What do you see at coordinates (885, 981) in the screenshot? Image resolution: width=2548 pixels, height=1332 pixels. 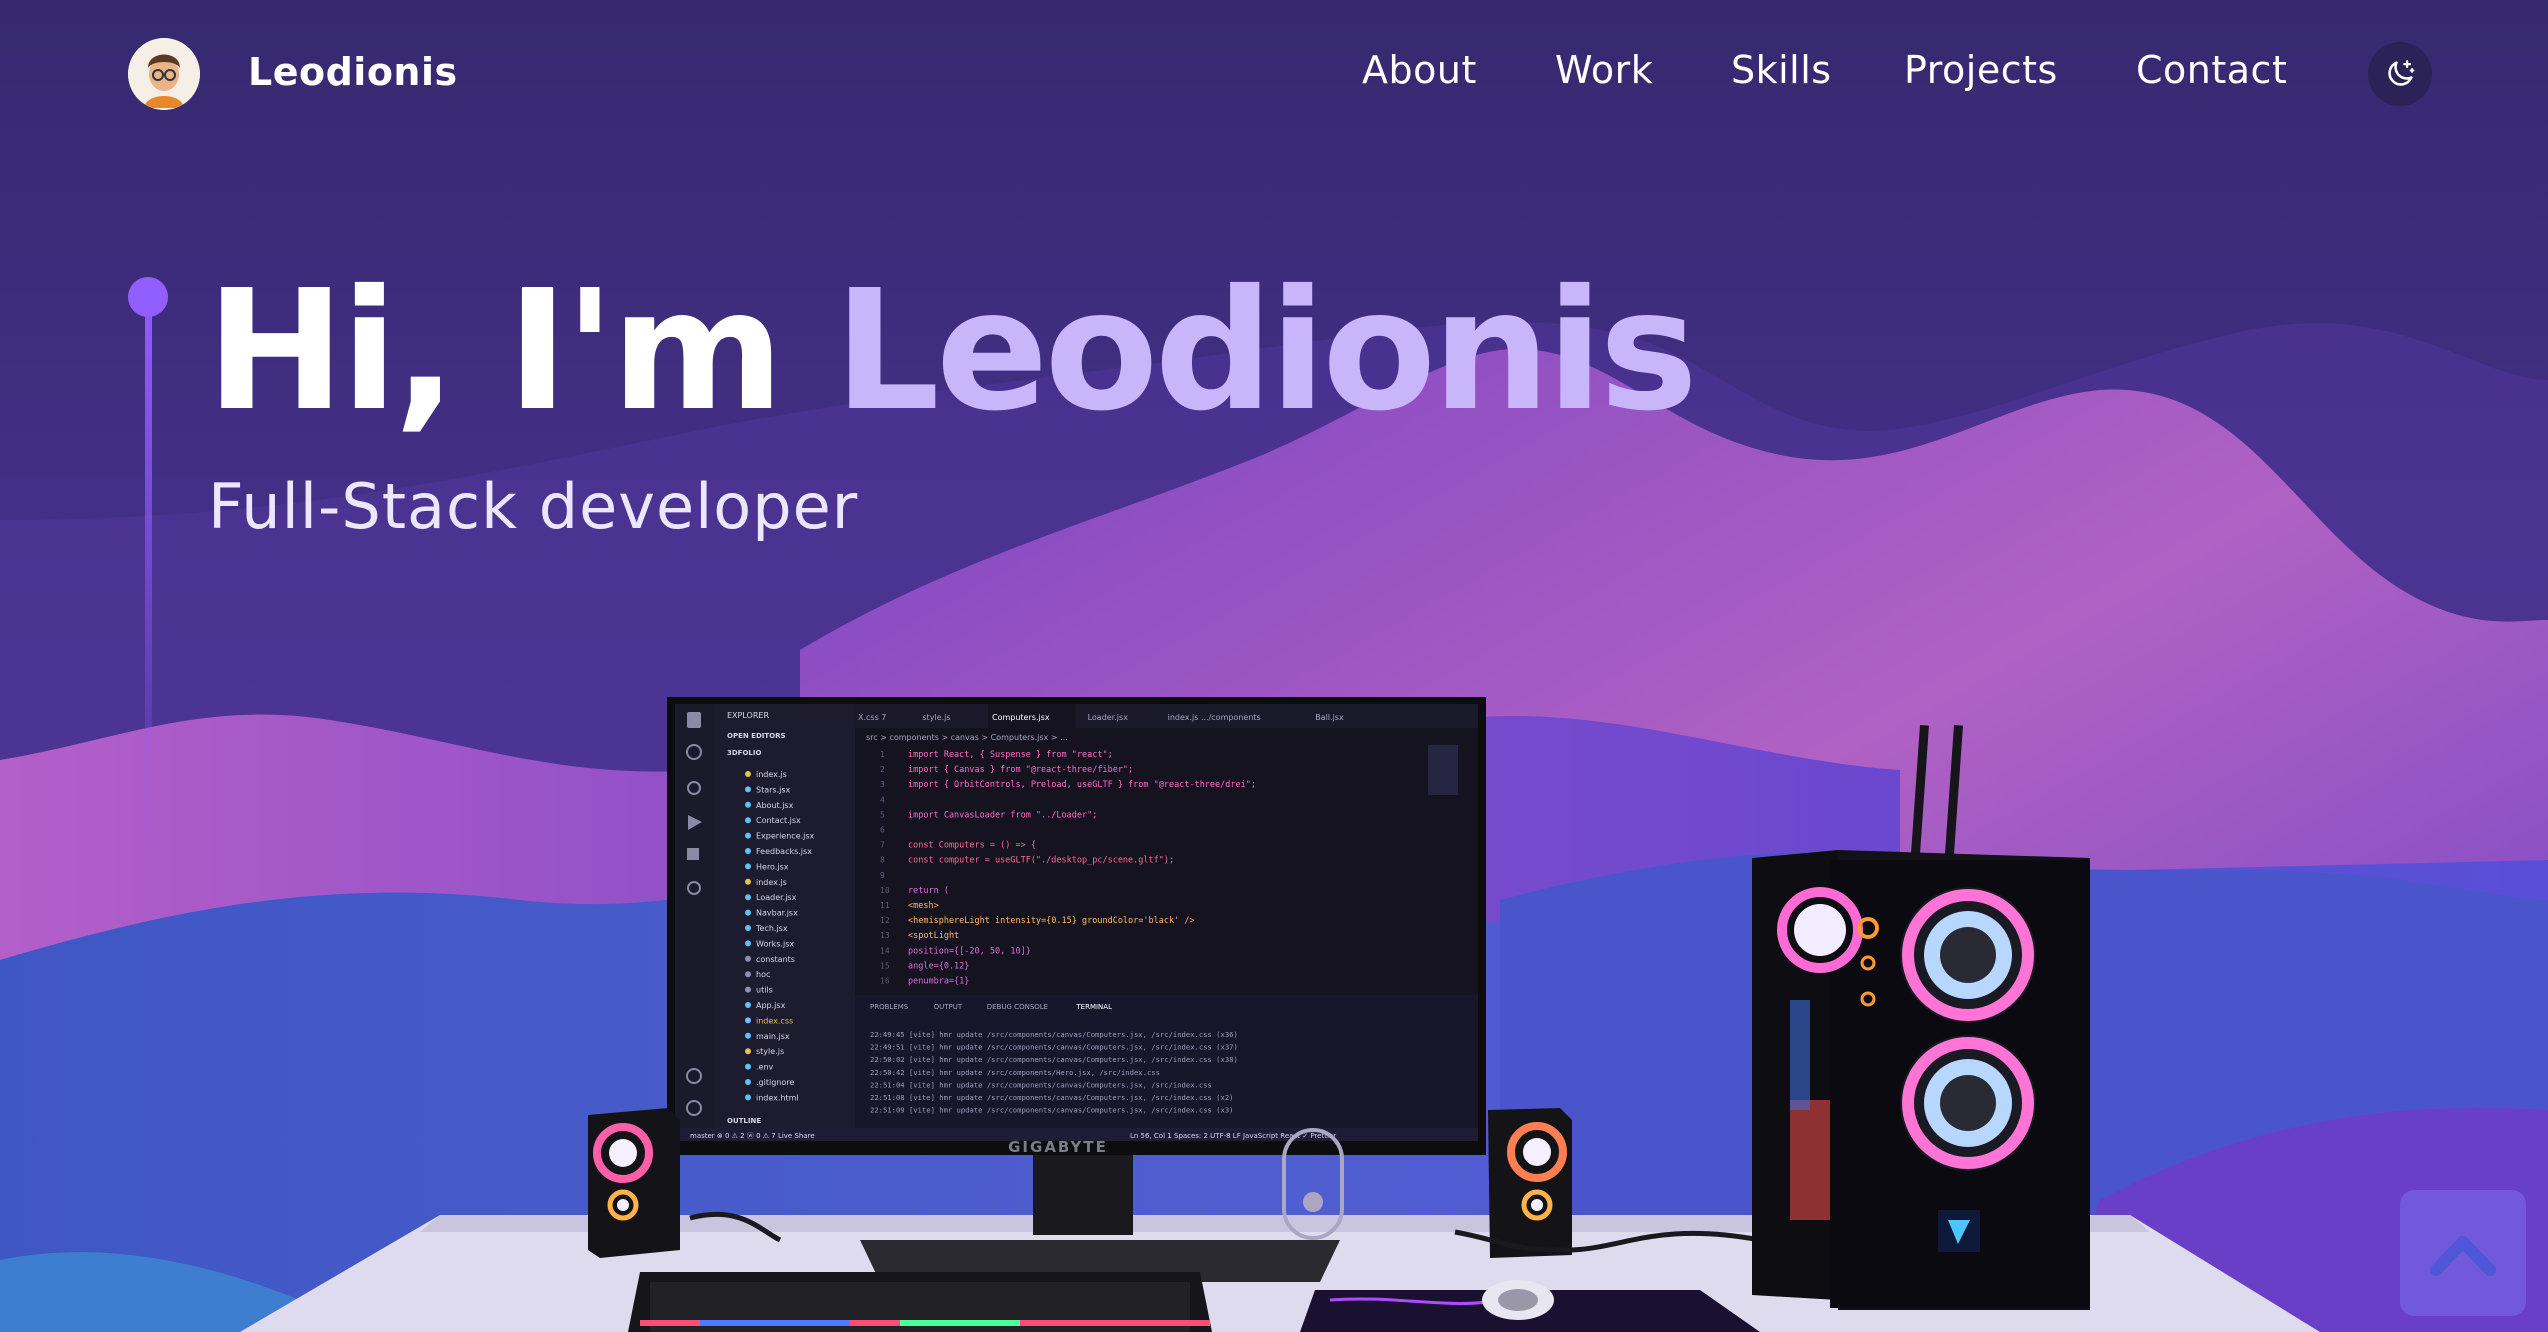 I see `line-number: 16` at bounding box center [885, 981].